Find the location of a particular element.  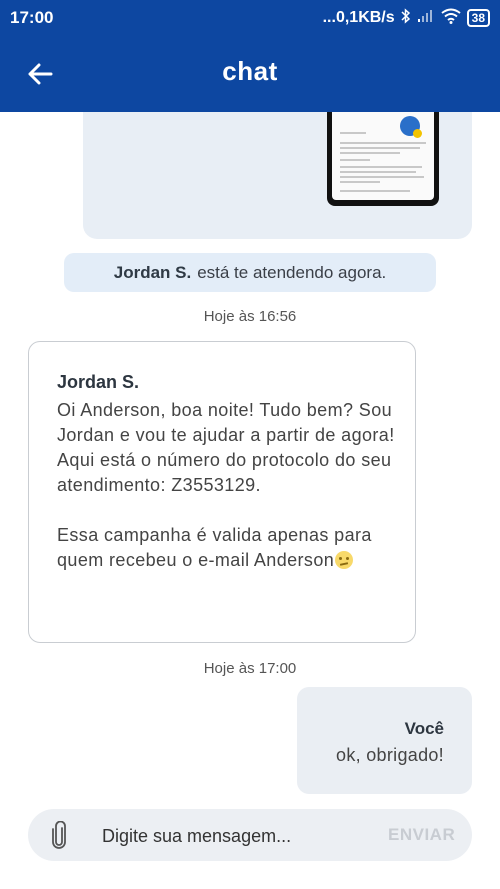

status-indicators: ...0,1KB/s 38 is located at coordinates (406, 18).